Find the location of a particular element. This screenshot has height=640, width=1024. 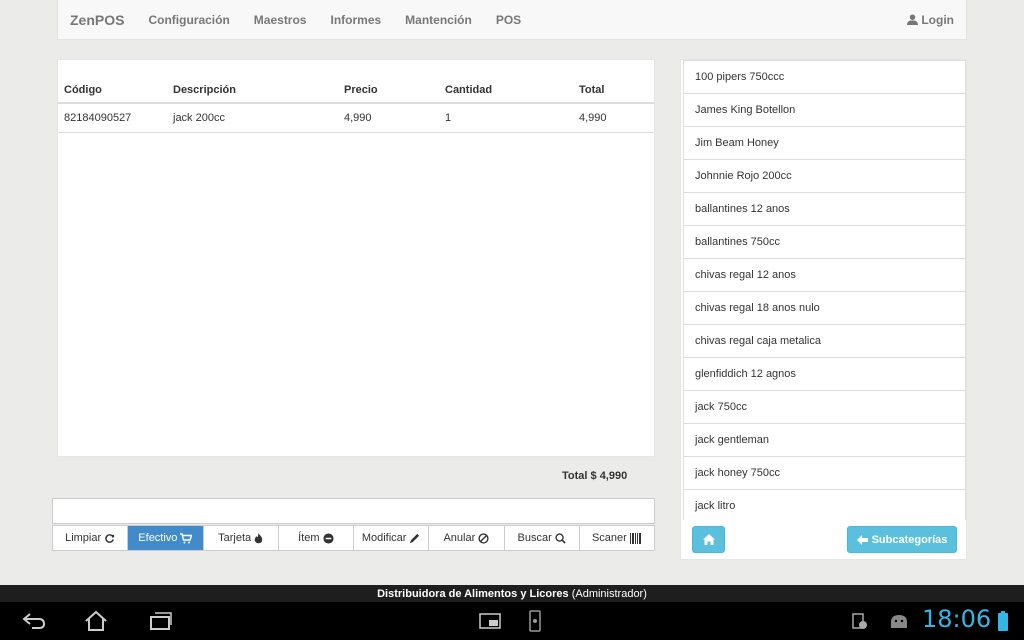

buscar-button: Buscar is located at coordinates (542, 538).